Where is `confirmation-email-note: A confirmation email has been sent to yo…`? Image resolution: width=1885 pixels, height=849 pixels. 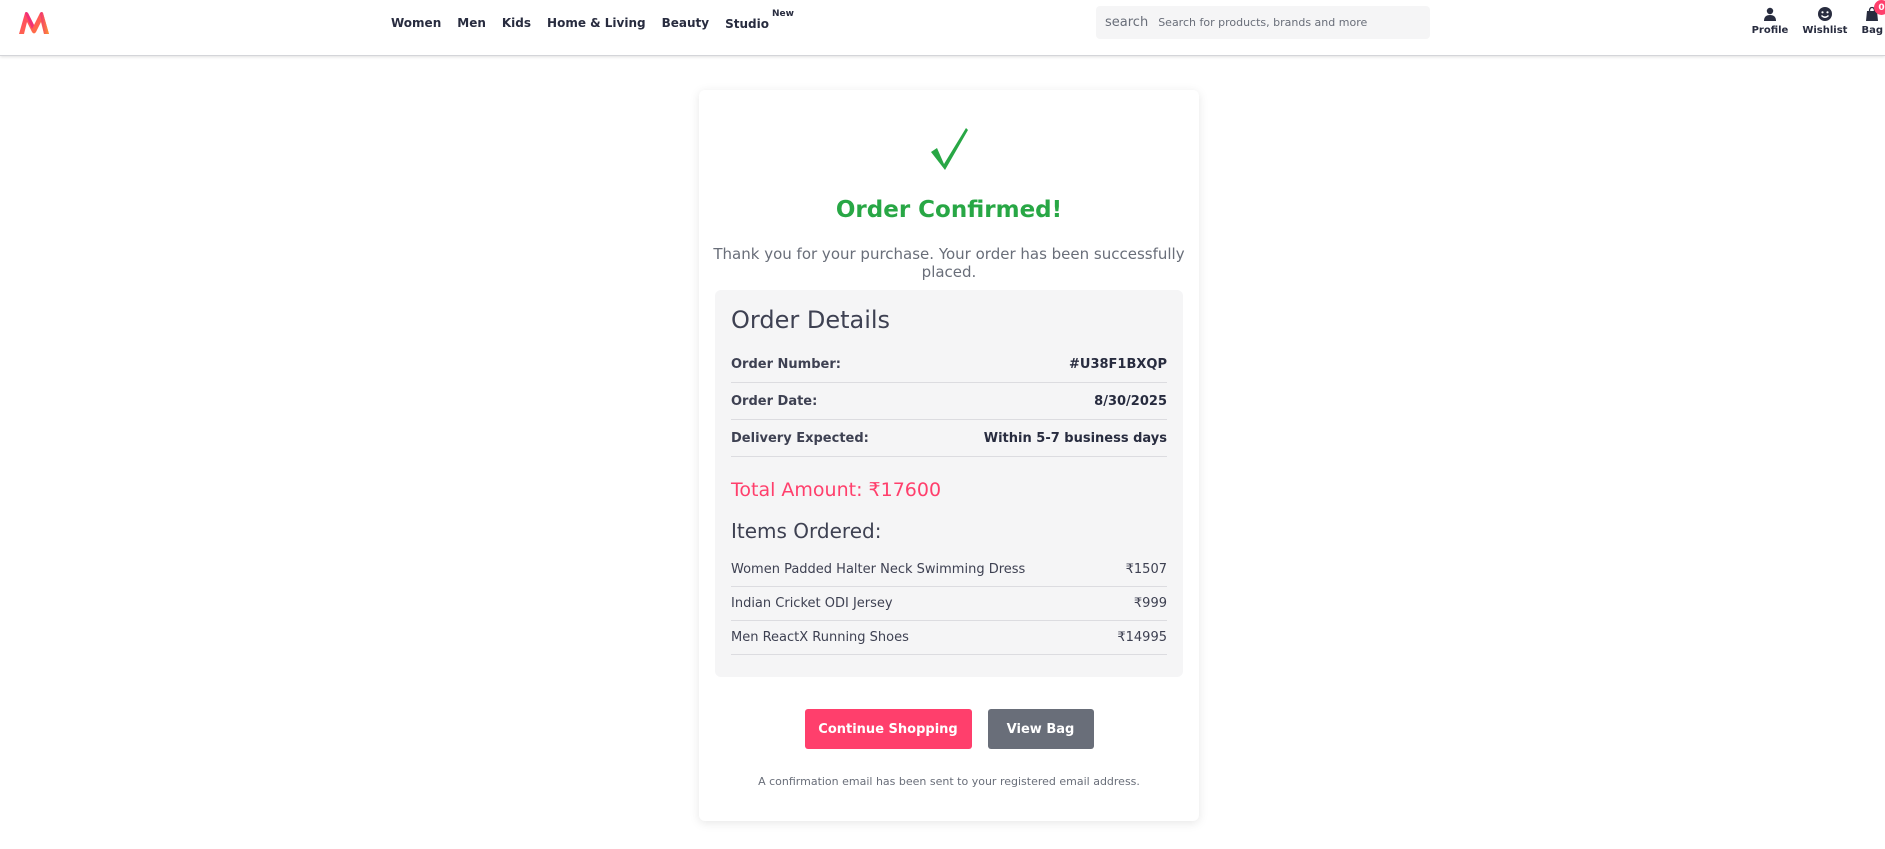 confirmation-email-note: A confirmation email has been sent to yo… is located at coordinates (949, 781).